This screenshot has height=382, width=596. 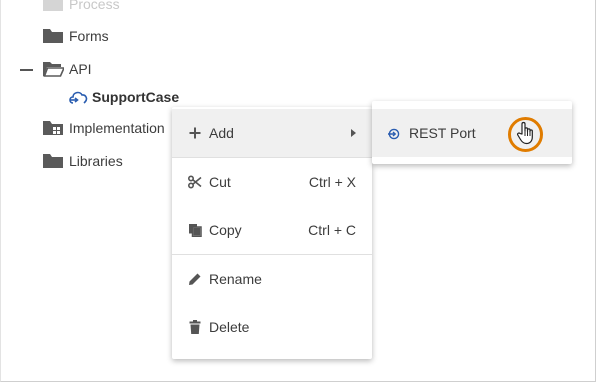 I want to click on tree-item-process: Process, so click(x=81, y=7).